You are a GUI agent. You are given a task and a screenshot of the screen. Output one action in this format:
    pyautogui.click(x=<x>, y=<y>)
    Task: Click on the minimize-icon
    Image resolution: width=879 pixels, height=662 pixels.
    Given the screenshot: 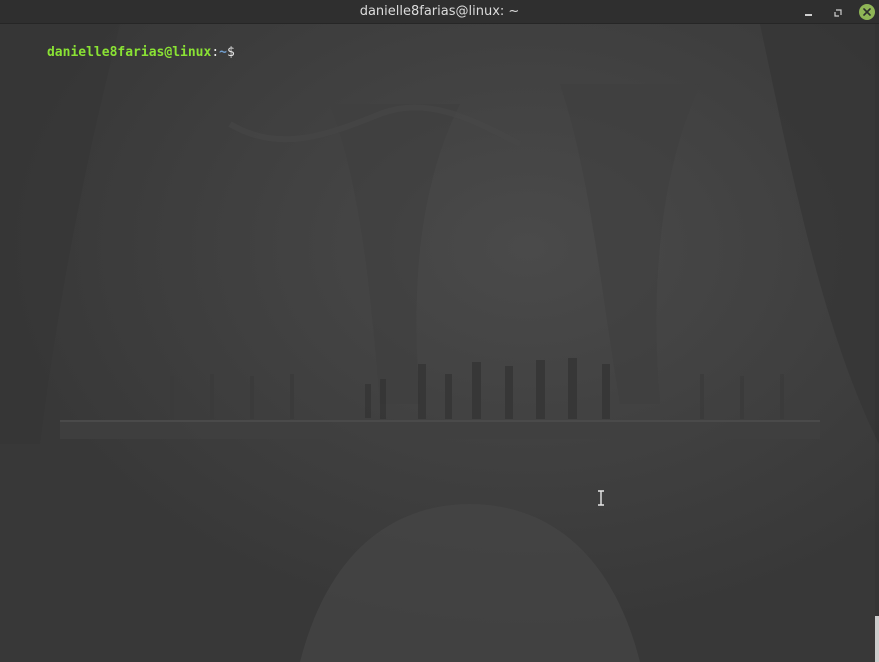 What is the action you would take?
    pyautogui.click(x=808, y=12)
    